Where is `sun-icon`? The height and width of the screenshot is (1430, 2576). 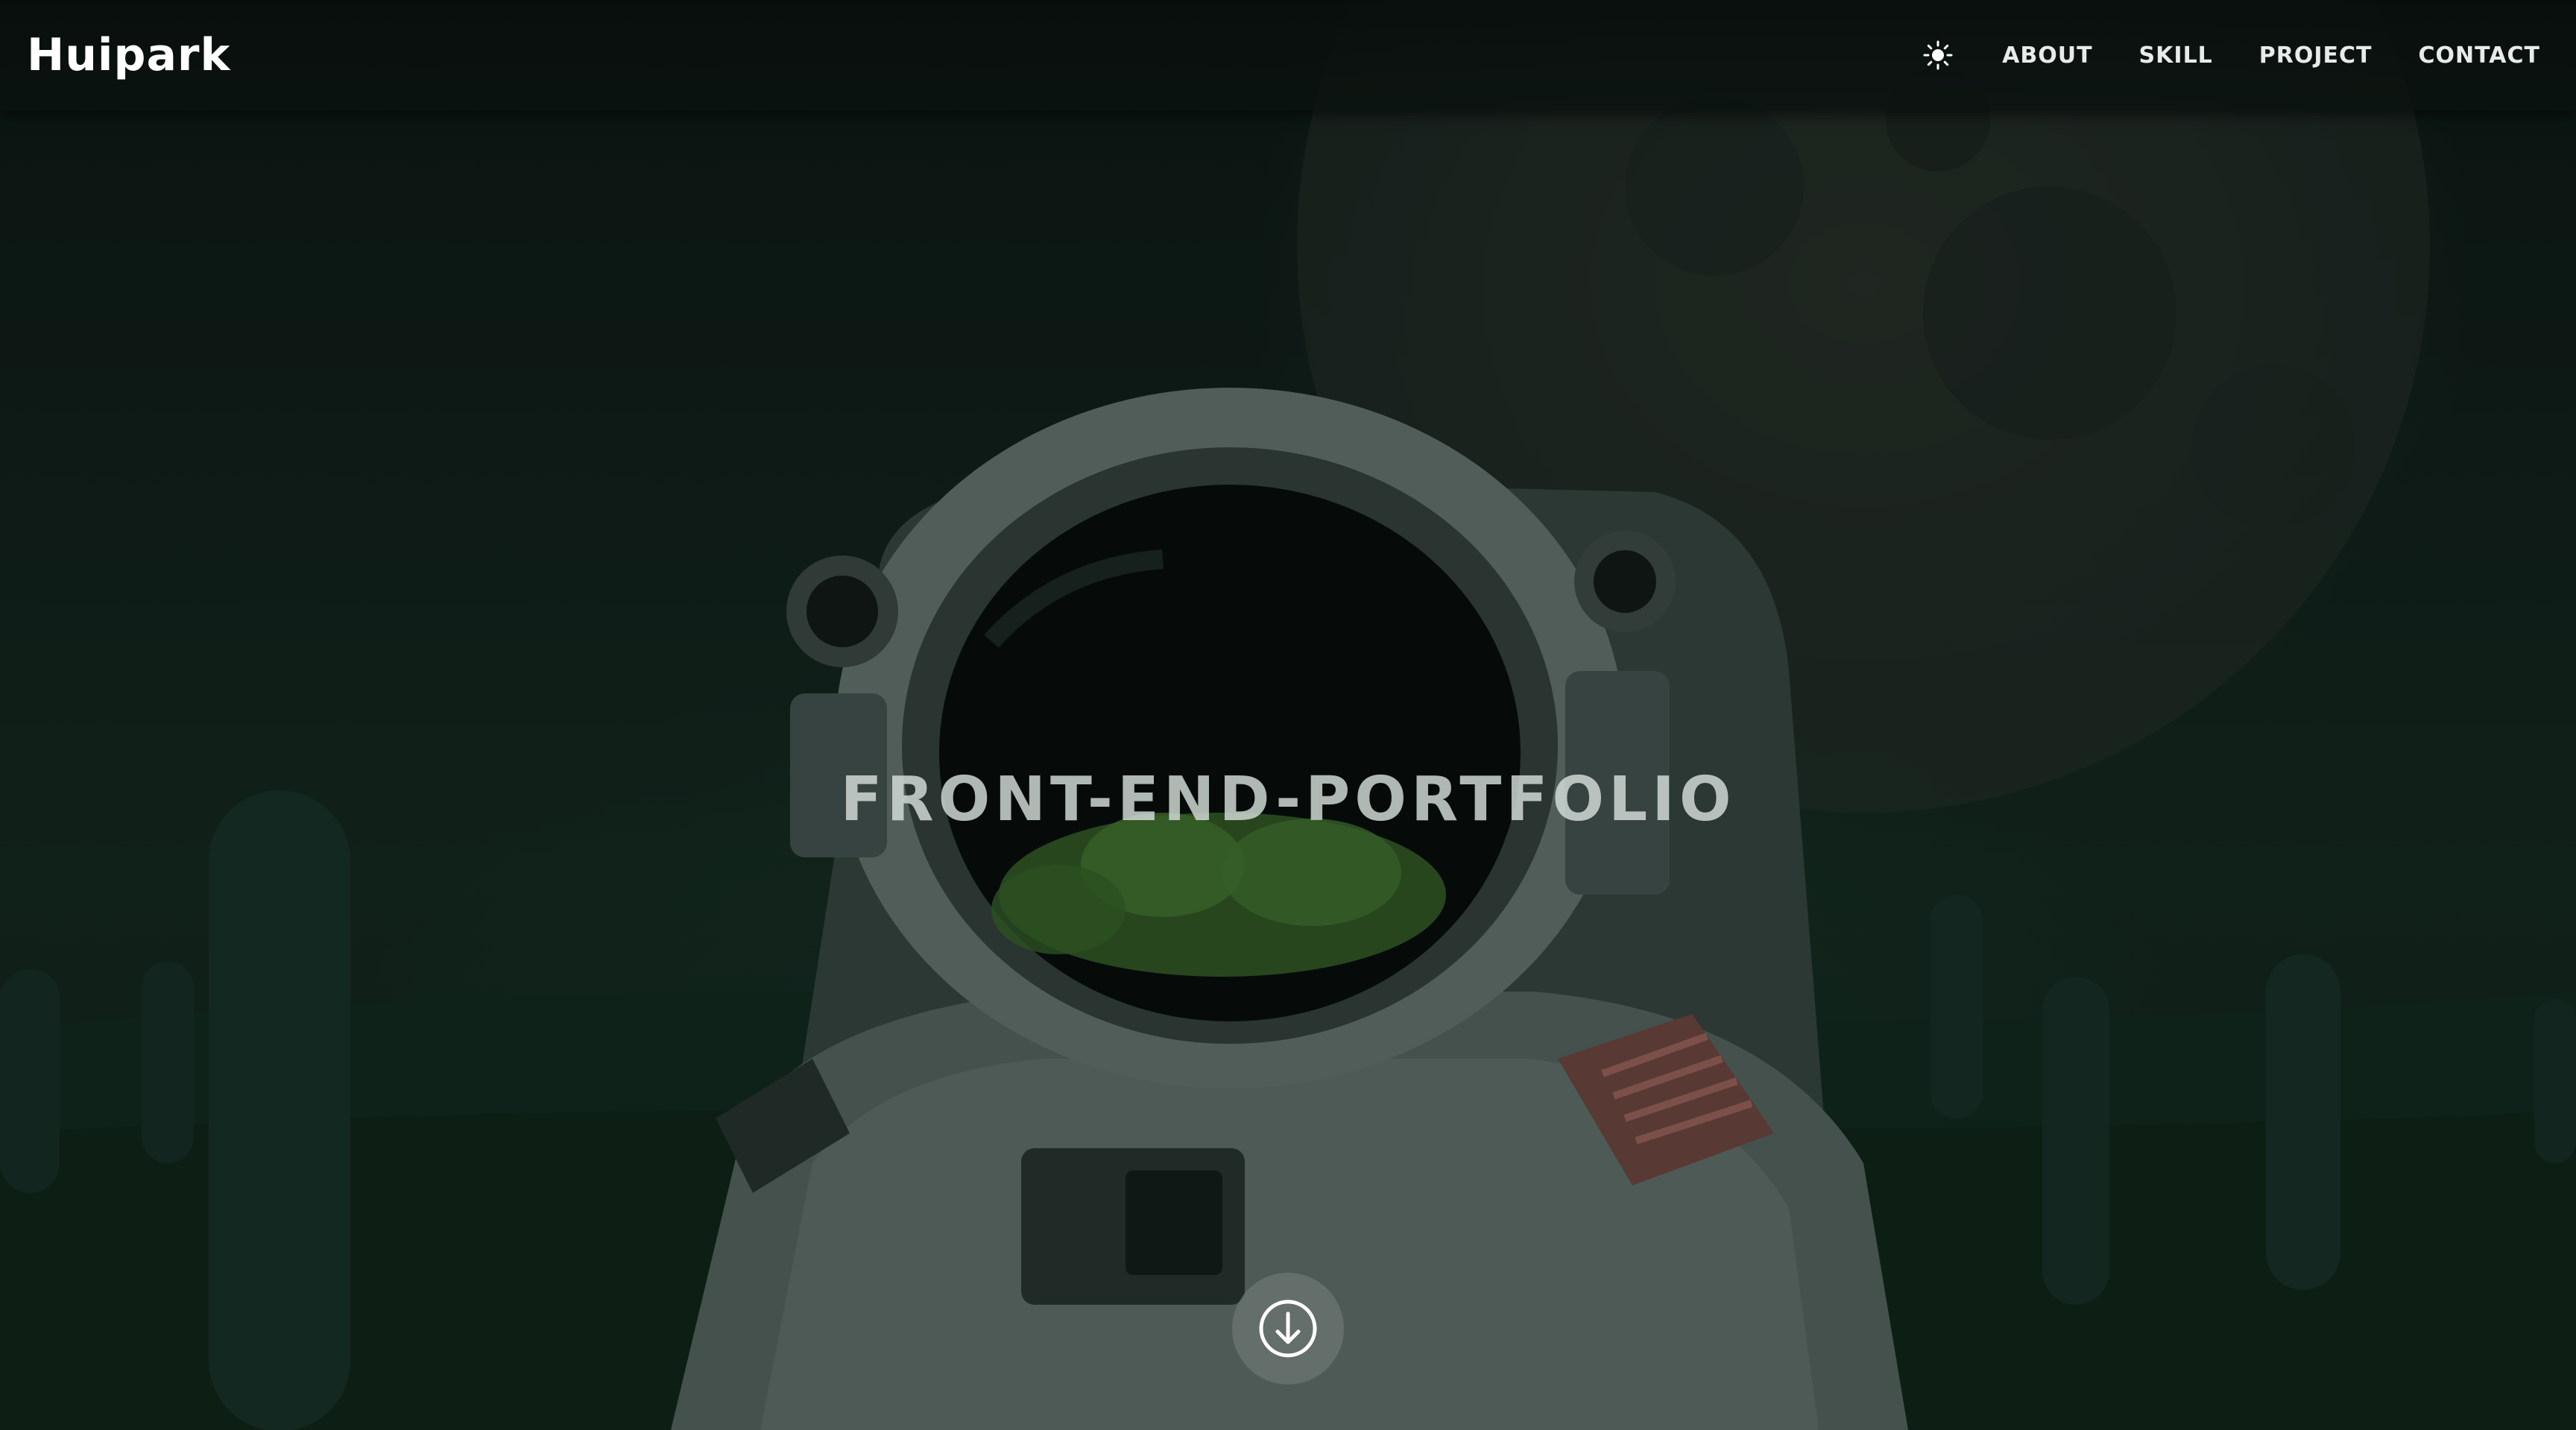
sun-icon is located at coordinates (1938, 55).